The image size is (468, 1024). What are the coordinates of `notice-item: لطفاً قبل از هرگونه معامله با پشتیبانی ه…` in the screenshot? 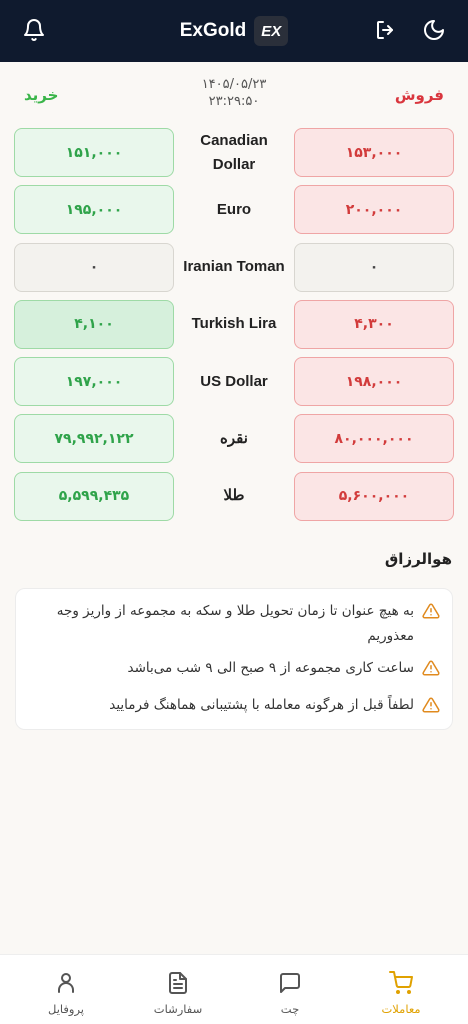 It's located at (234, 708).